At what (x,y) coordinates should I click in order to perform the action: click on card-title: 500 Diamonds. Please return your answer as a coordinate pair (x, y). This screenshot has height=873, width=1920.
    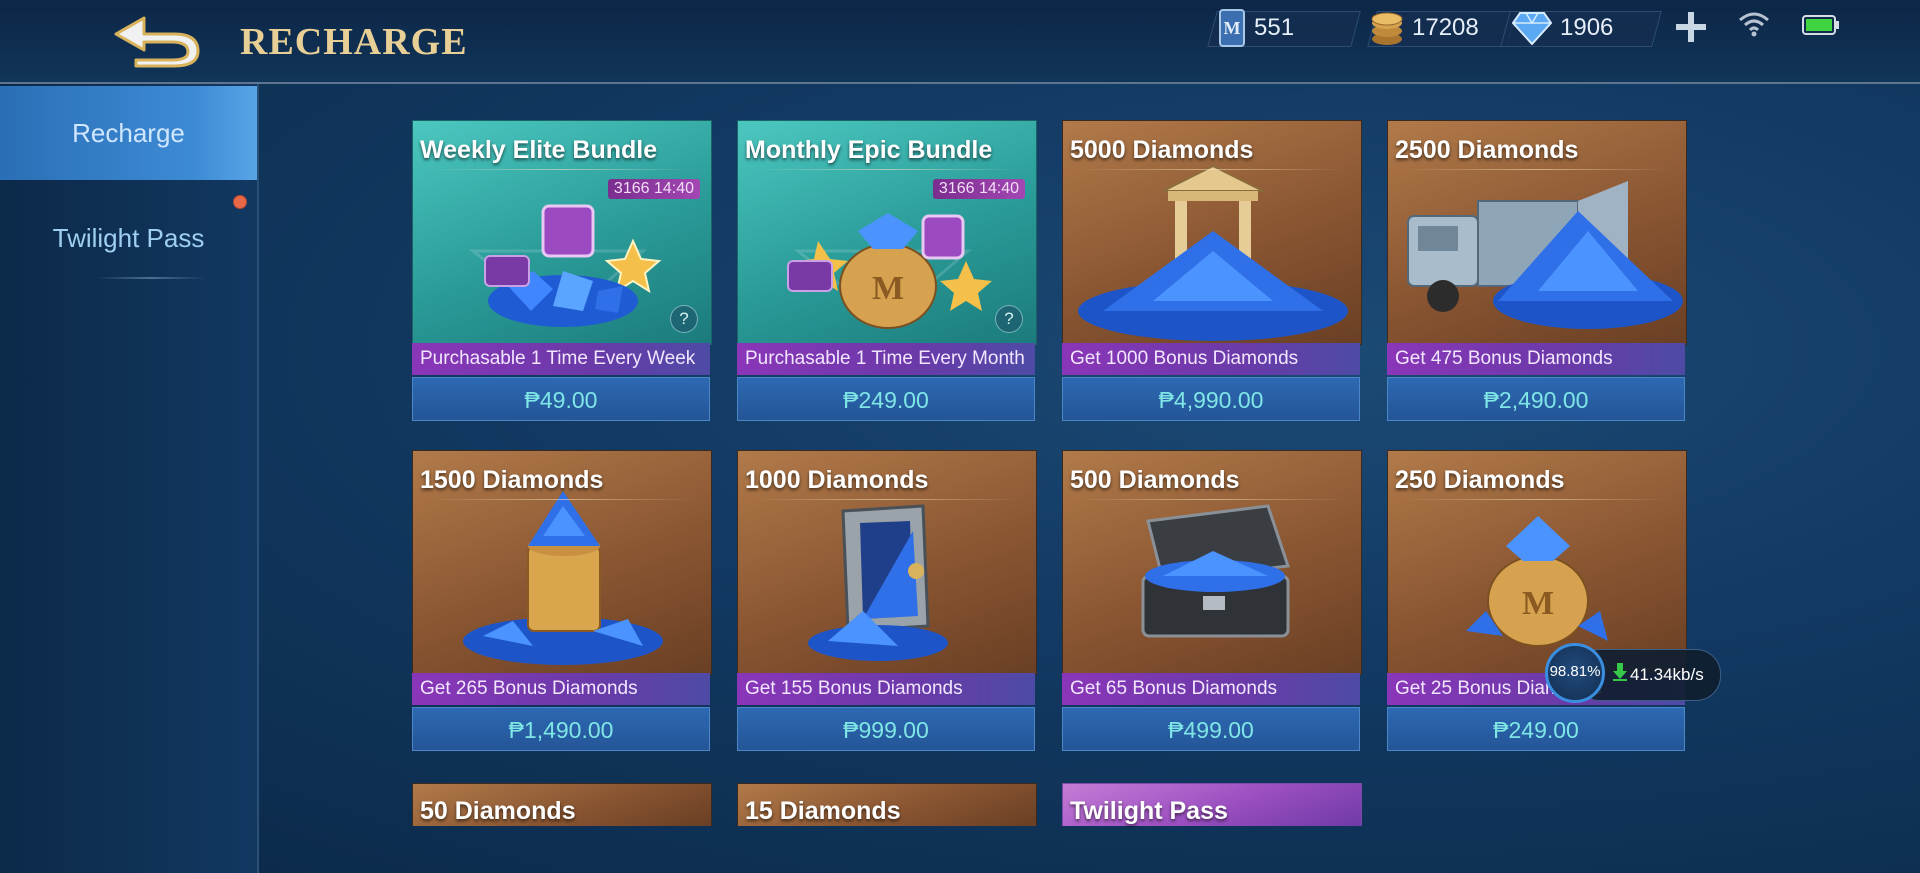
    Looking at the image, I should click on (1155, 480).